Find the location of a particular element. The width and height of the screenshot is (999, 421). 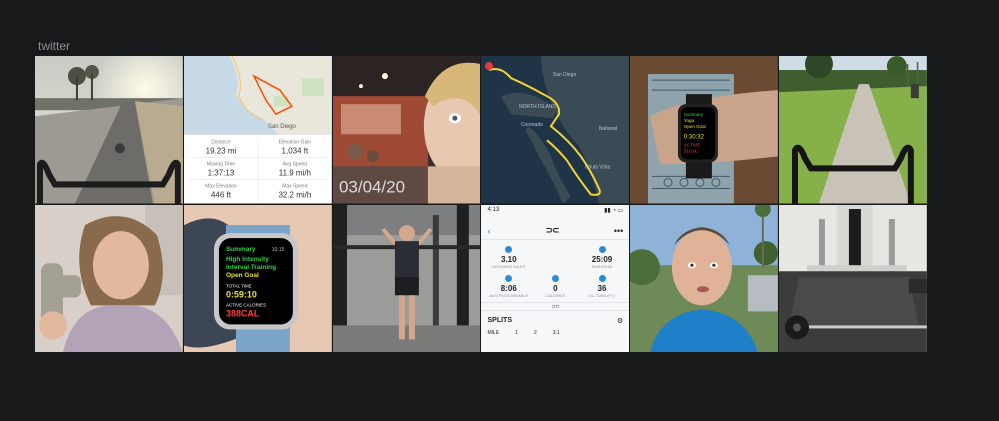

metric-value: 8:06 is located at coordinates (508, 288).